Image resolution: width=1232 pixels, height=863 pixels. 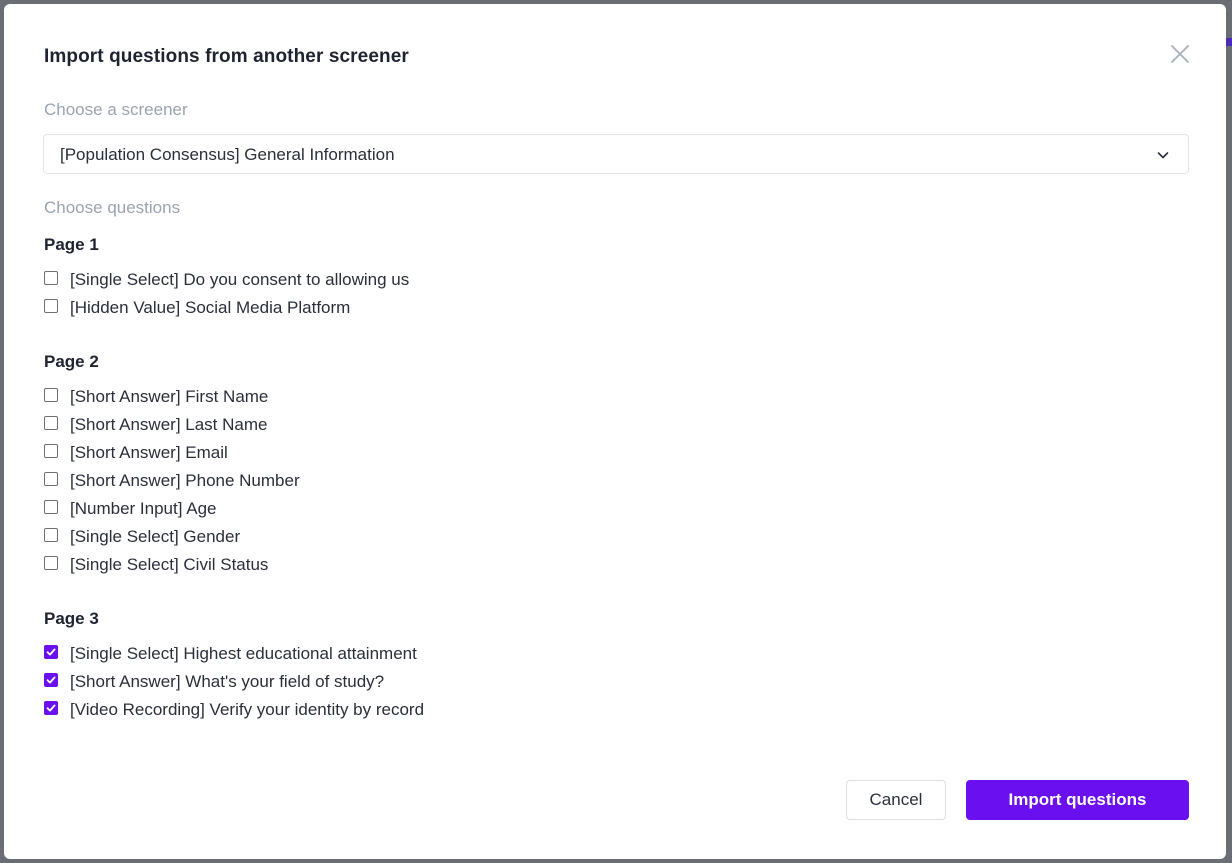 I want to click on question-label: [Short Answer] First Name, so click(x=169, y=396).